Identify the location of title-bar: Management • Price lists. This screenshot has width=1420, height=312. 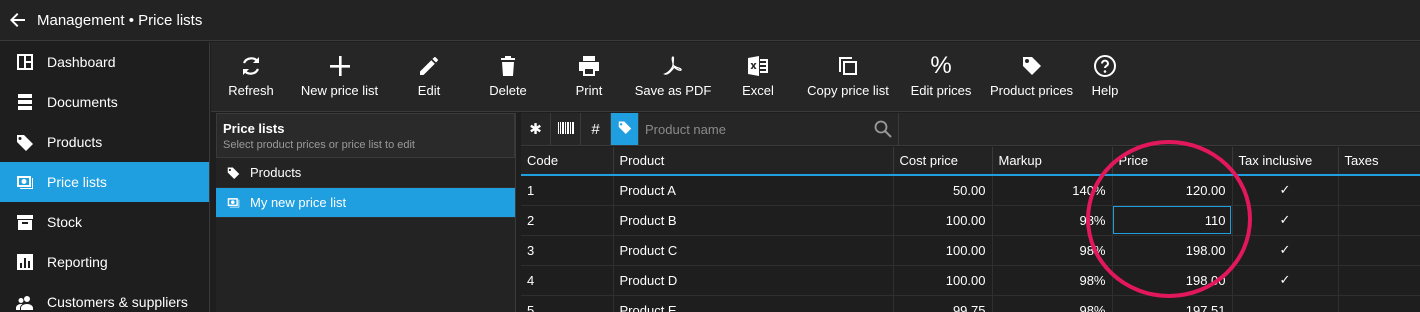
(710, 20).